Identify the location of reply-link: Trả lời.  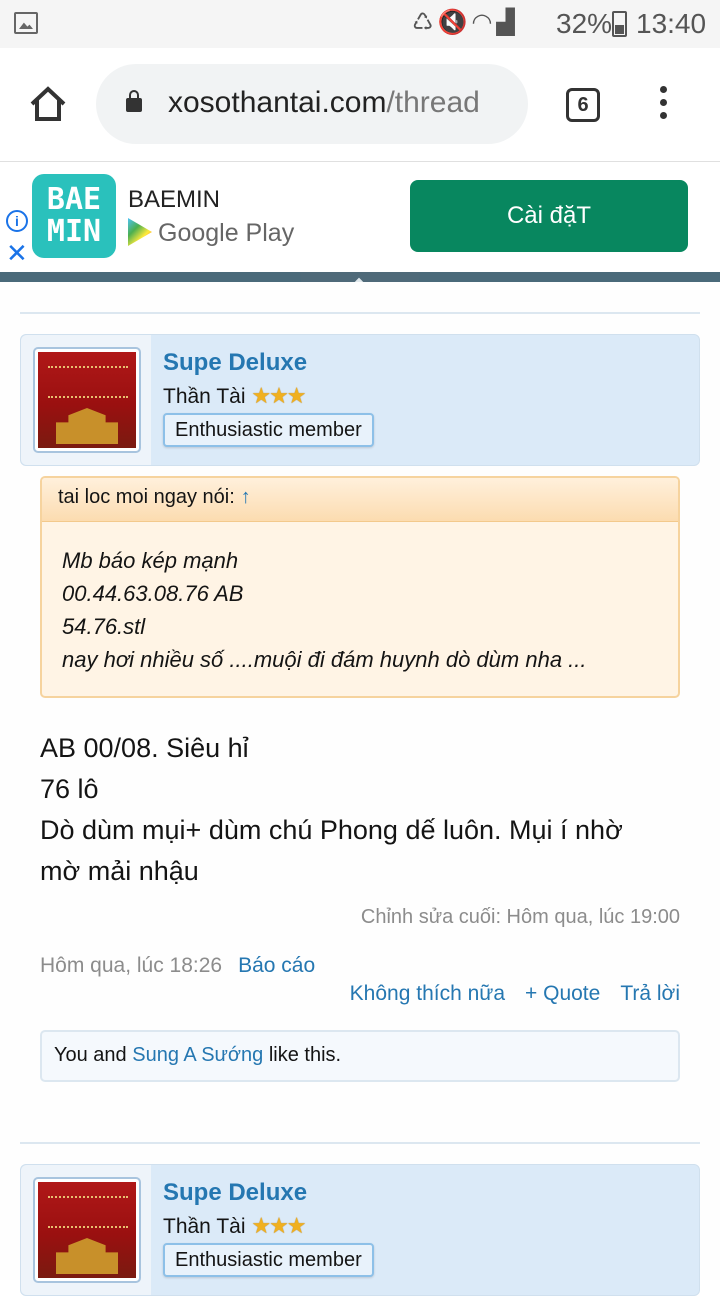
(650, 993).